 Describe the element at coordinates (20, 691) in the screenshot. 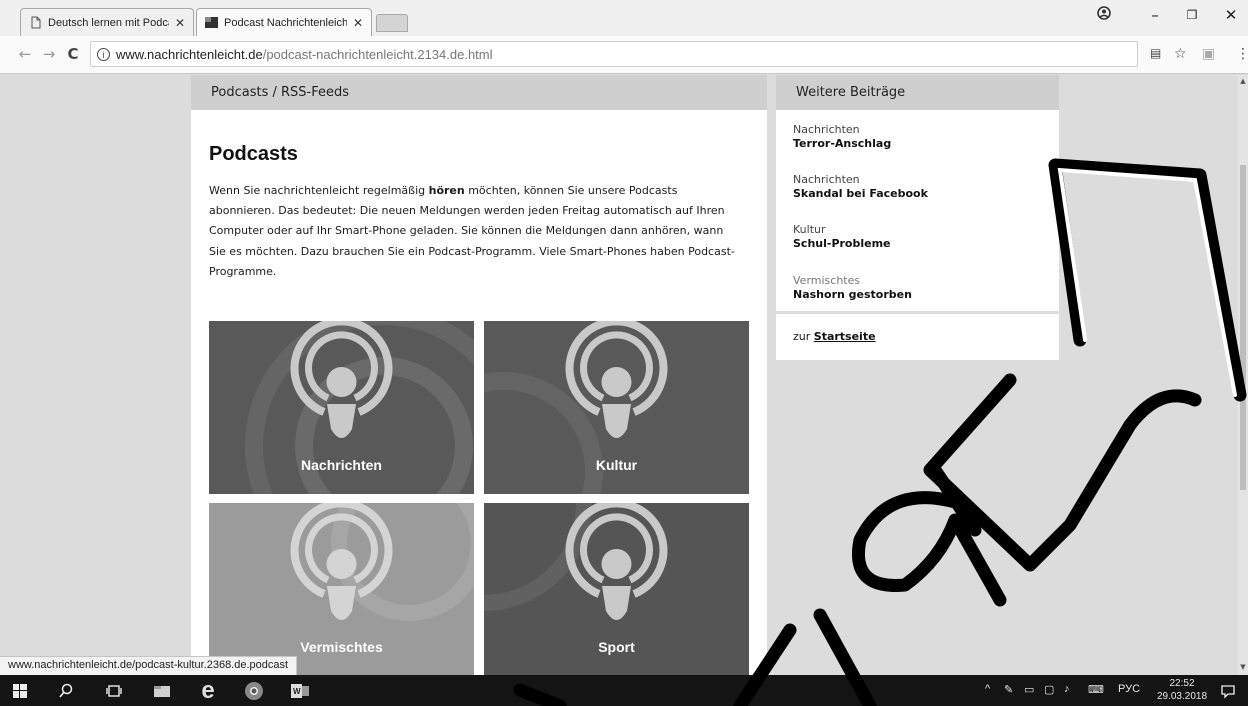

I see `windows-start-icon` at that location.